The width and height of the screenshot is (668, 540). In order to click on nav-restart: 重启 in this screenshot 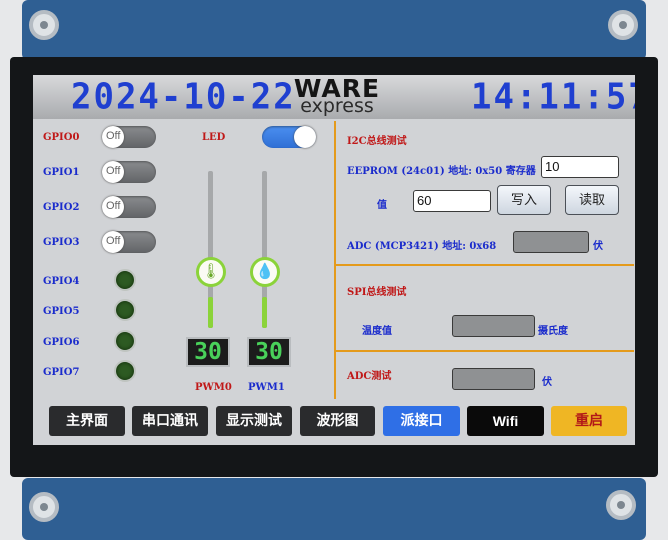, I will do `click(589, 421)`.